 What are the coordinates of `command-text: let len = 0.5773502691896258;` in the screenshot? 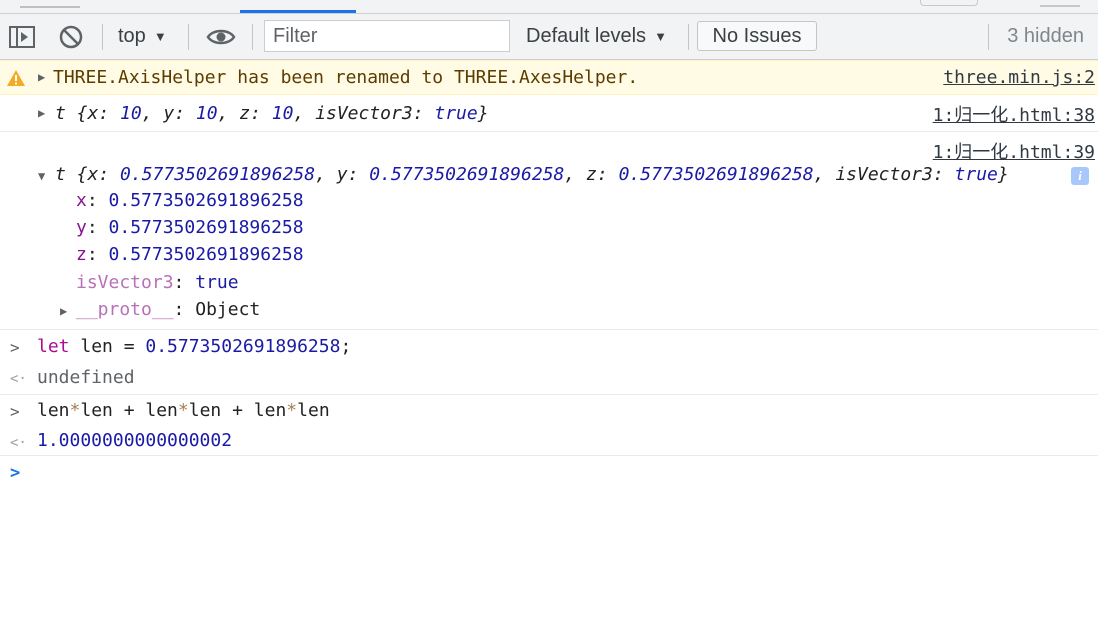 It's located at (194, 346).